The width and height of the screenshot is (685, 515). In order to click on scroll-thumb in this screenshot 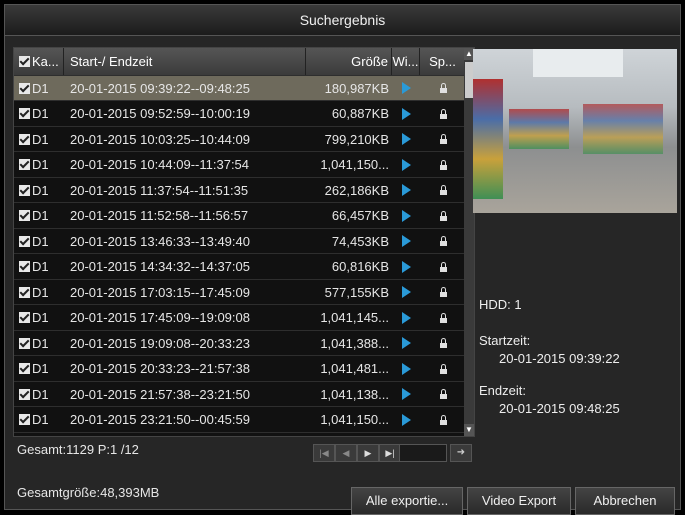, I will do `click(469, 80)`.